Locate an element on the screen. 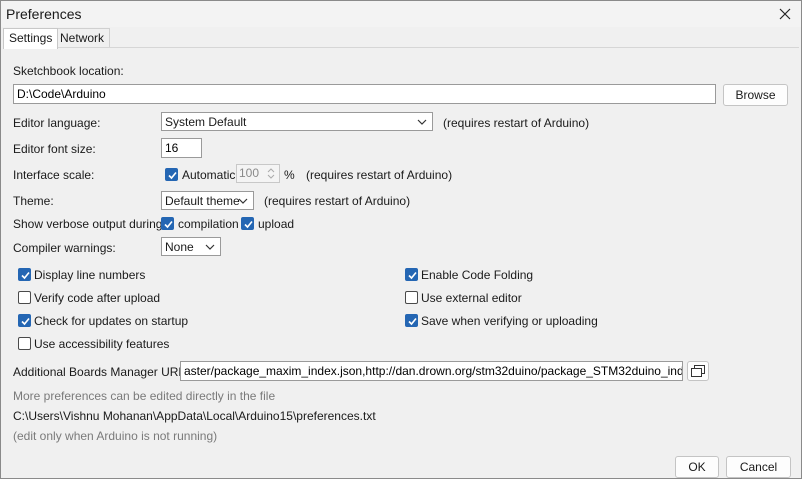 This screenshot has width=802, height=479. compiler-warnings-value: None is located at coordinates (179, 247).